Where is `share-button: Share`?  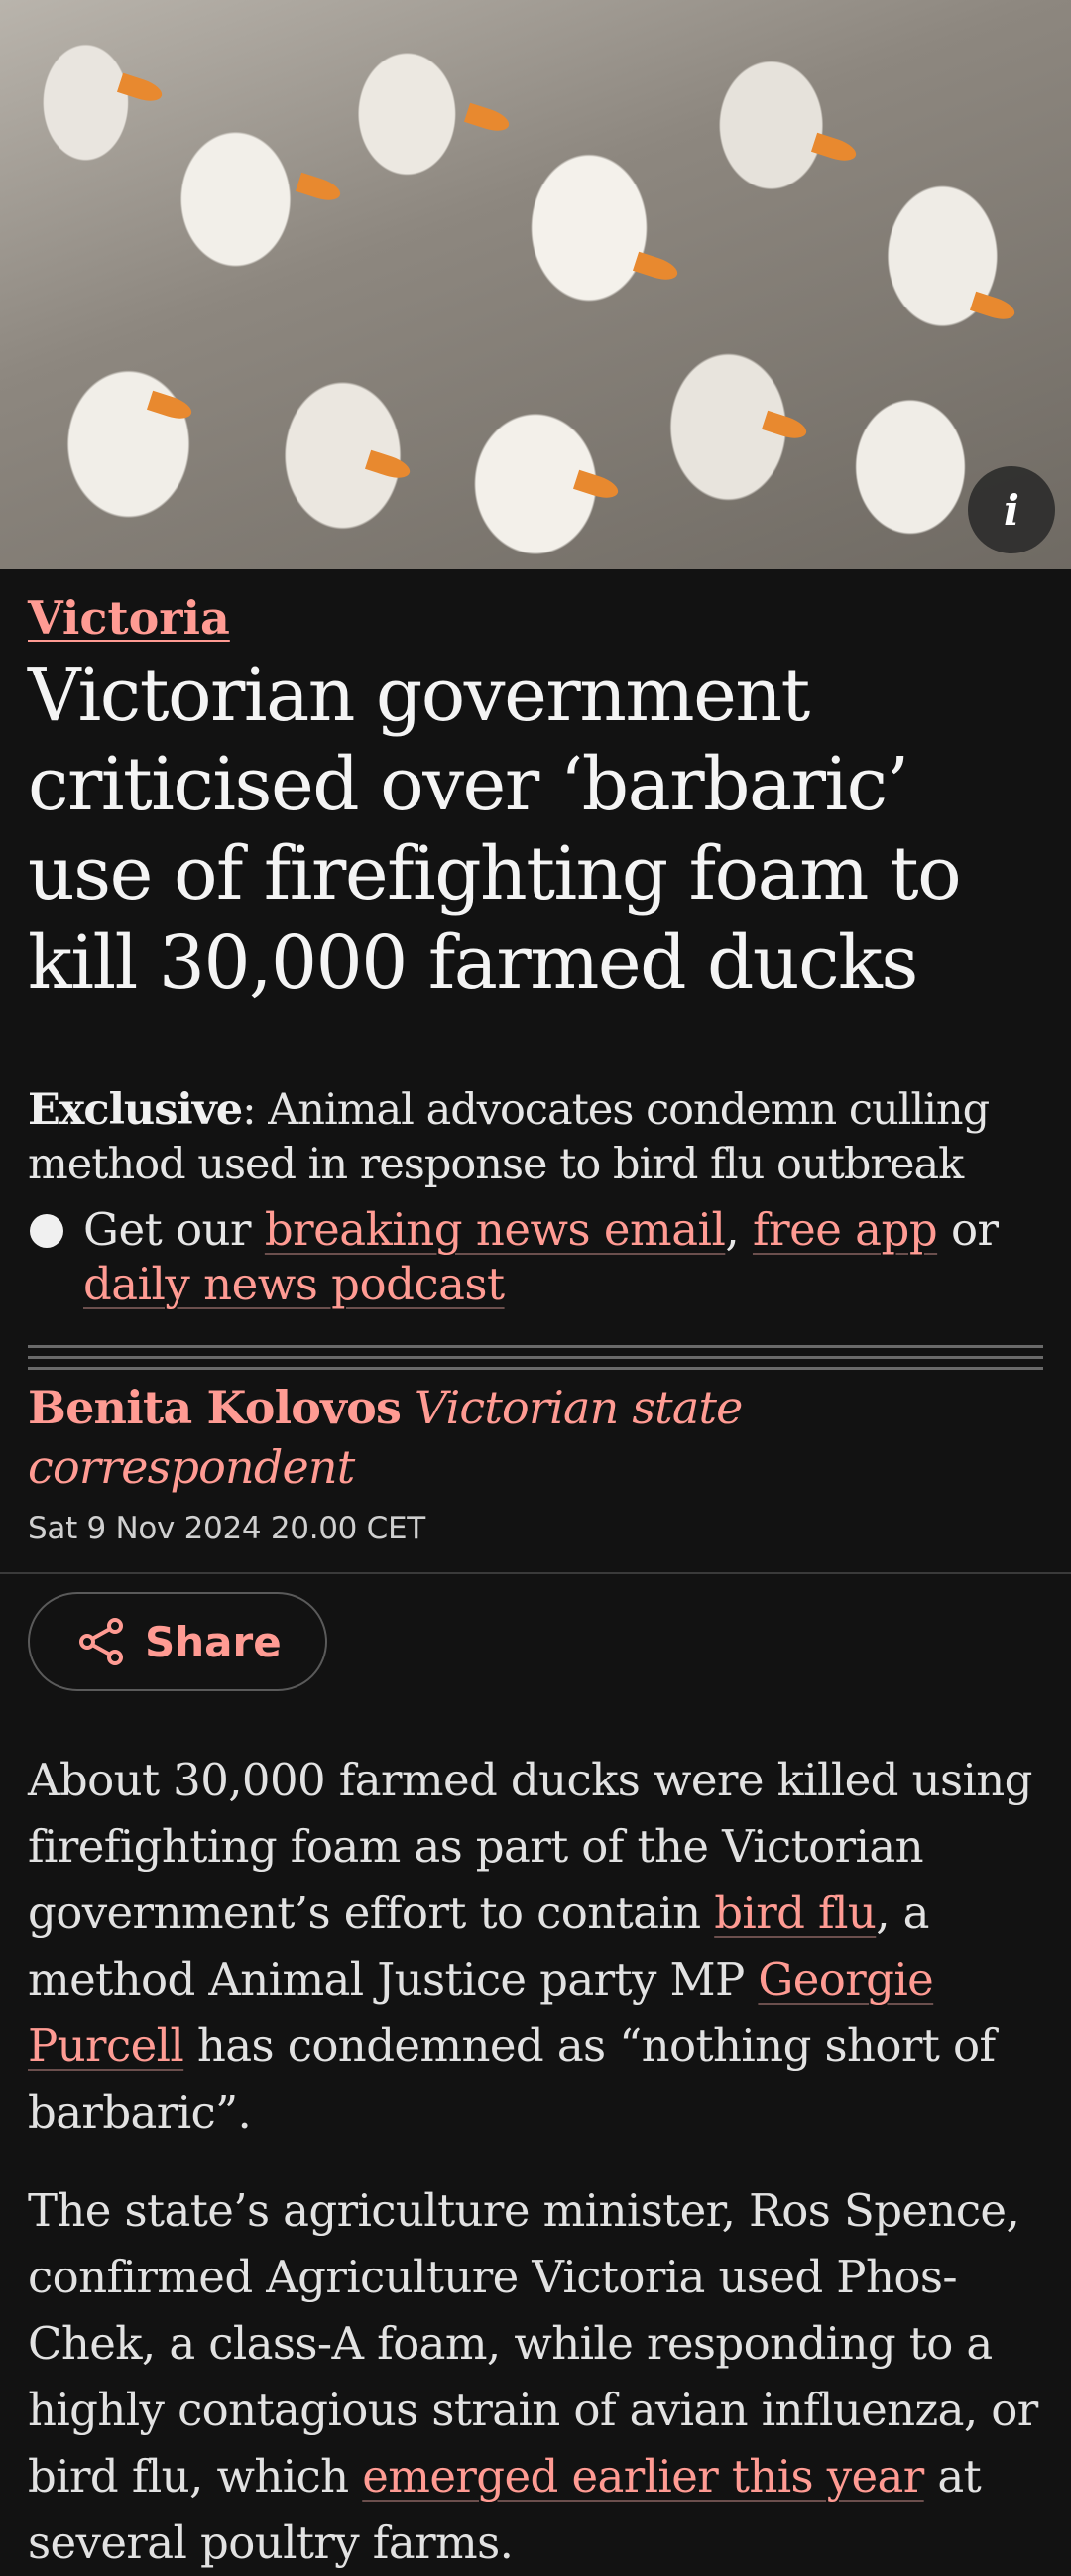 share-button: Share is located at coordinates (177, 1641).